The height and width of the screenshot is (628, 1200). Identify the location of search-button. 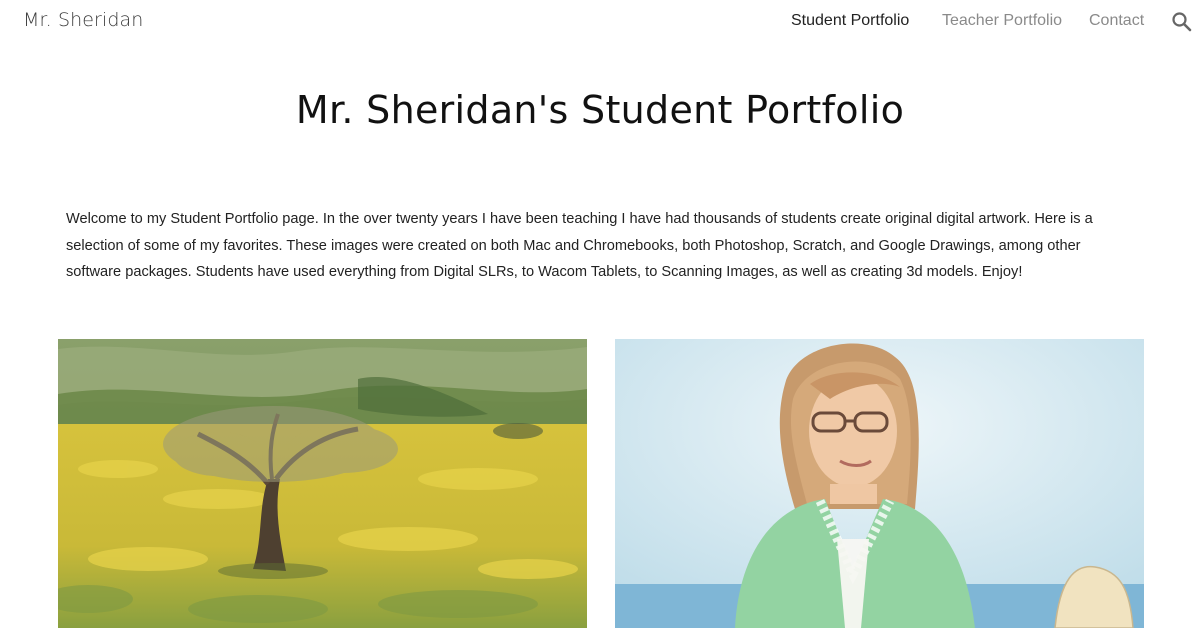
(1182, 22).